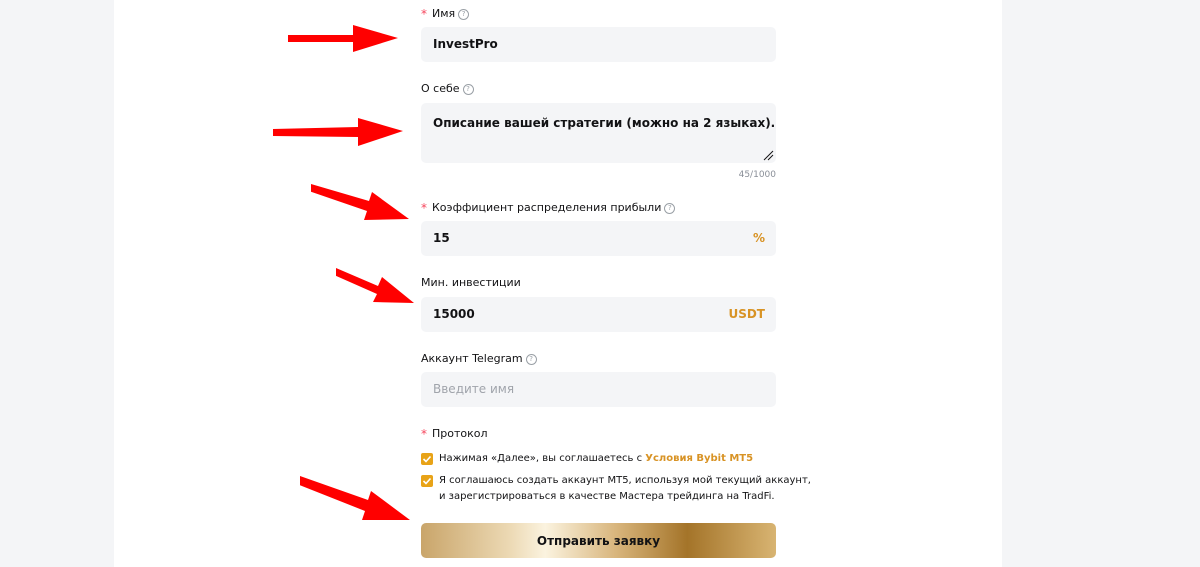  What do you see at coordinates (758, 238) in the screenshot?
I see `profit-share-unit: %` at bounding box center [758, 238].